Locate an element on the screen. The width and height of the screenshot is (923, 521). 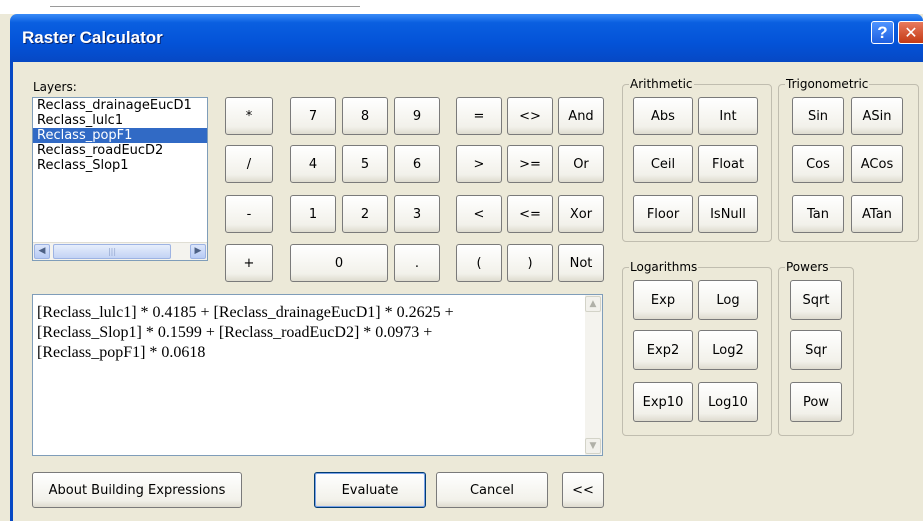
expression-vertical-scrollbar: ▲ ▼ is located at coordinates (593, 375).